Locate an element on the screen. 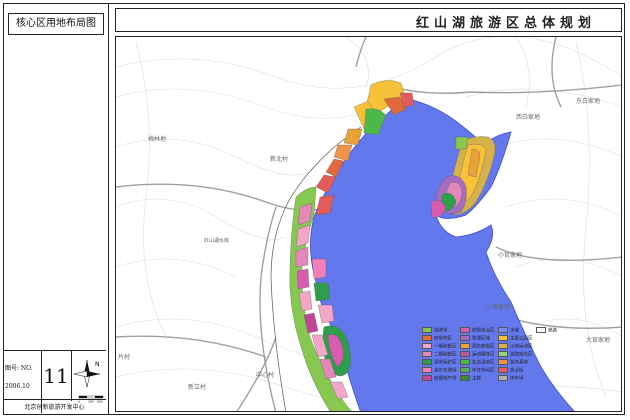 Image resolution: width=630 pixels, height=420 pixels. place-zhongxincun: 中心村 is located at coordinates (265, 375).